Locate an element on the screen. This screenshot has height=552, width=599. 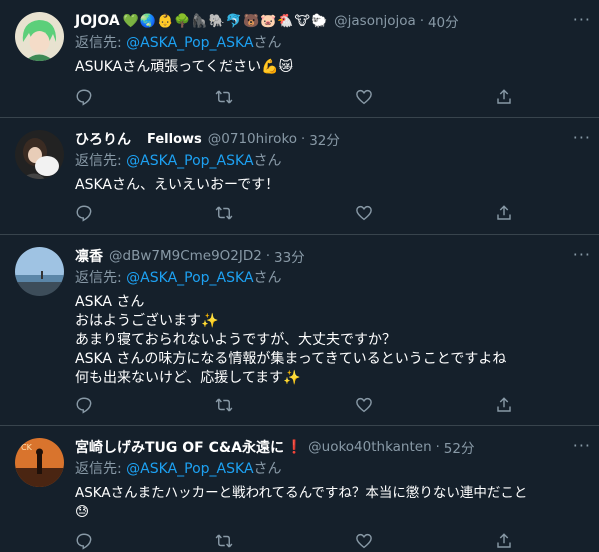
avatar: CK is located at coordinates (39, 462).